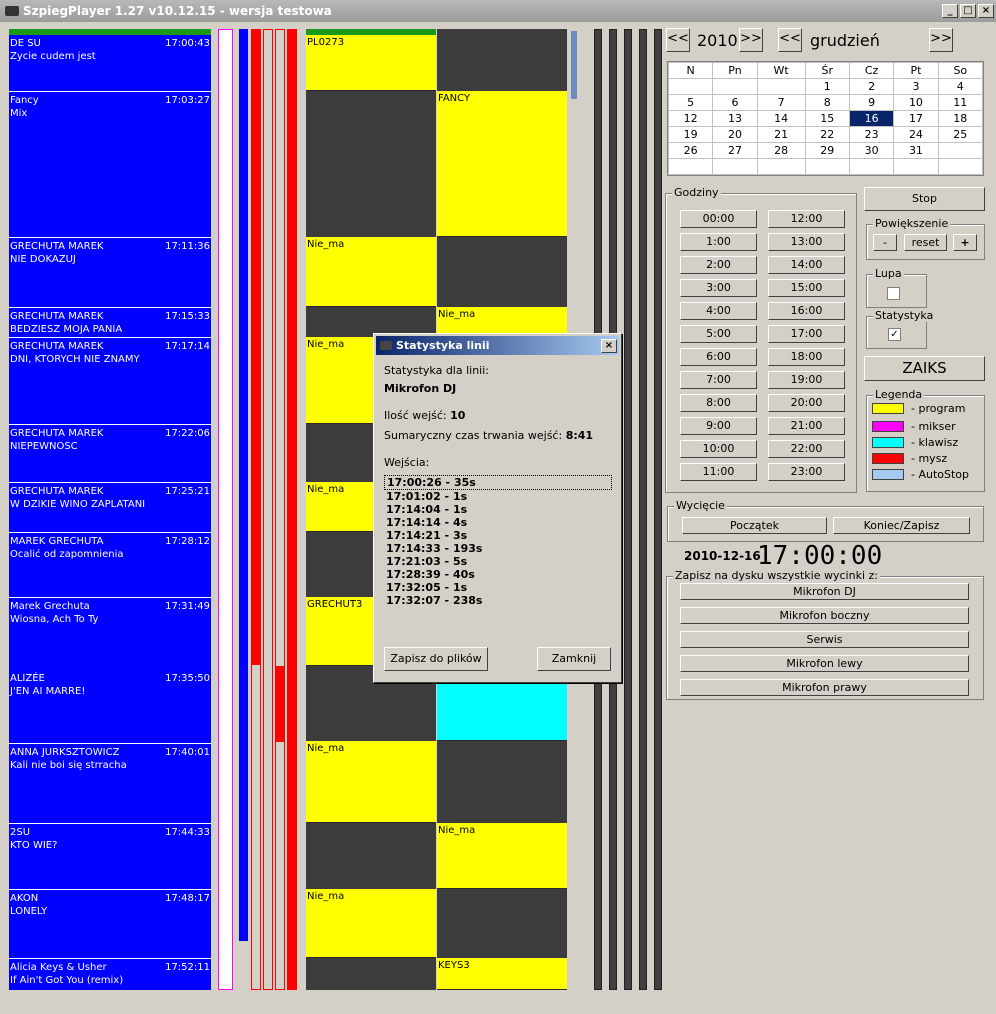 This screenshot has height=1014, width=996. What do you see at coordinates (824, 591) in the screenshot?
I see `save-mikrofon-dj-button: Mikrofon DJ` at bounding box center [824, 591].